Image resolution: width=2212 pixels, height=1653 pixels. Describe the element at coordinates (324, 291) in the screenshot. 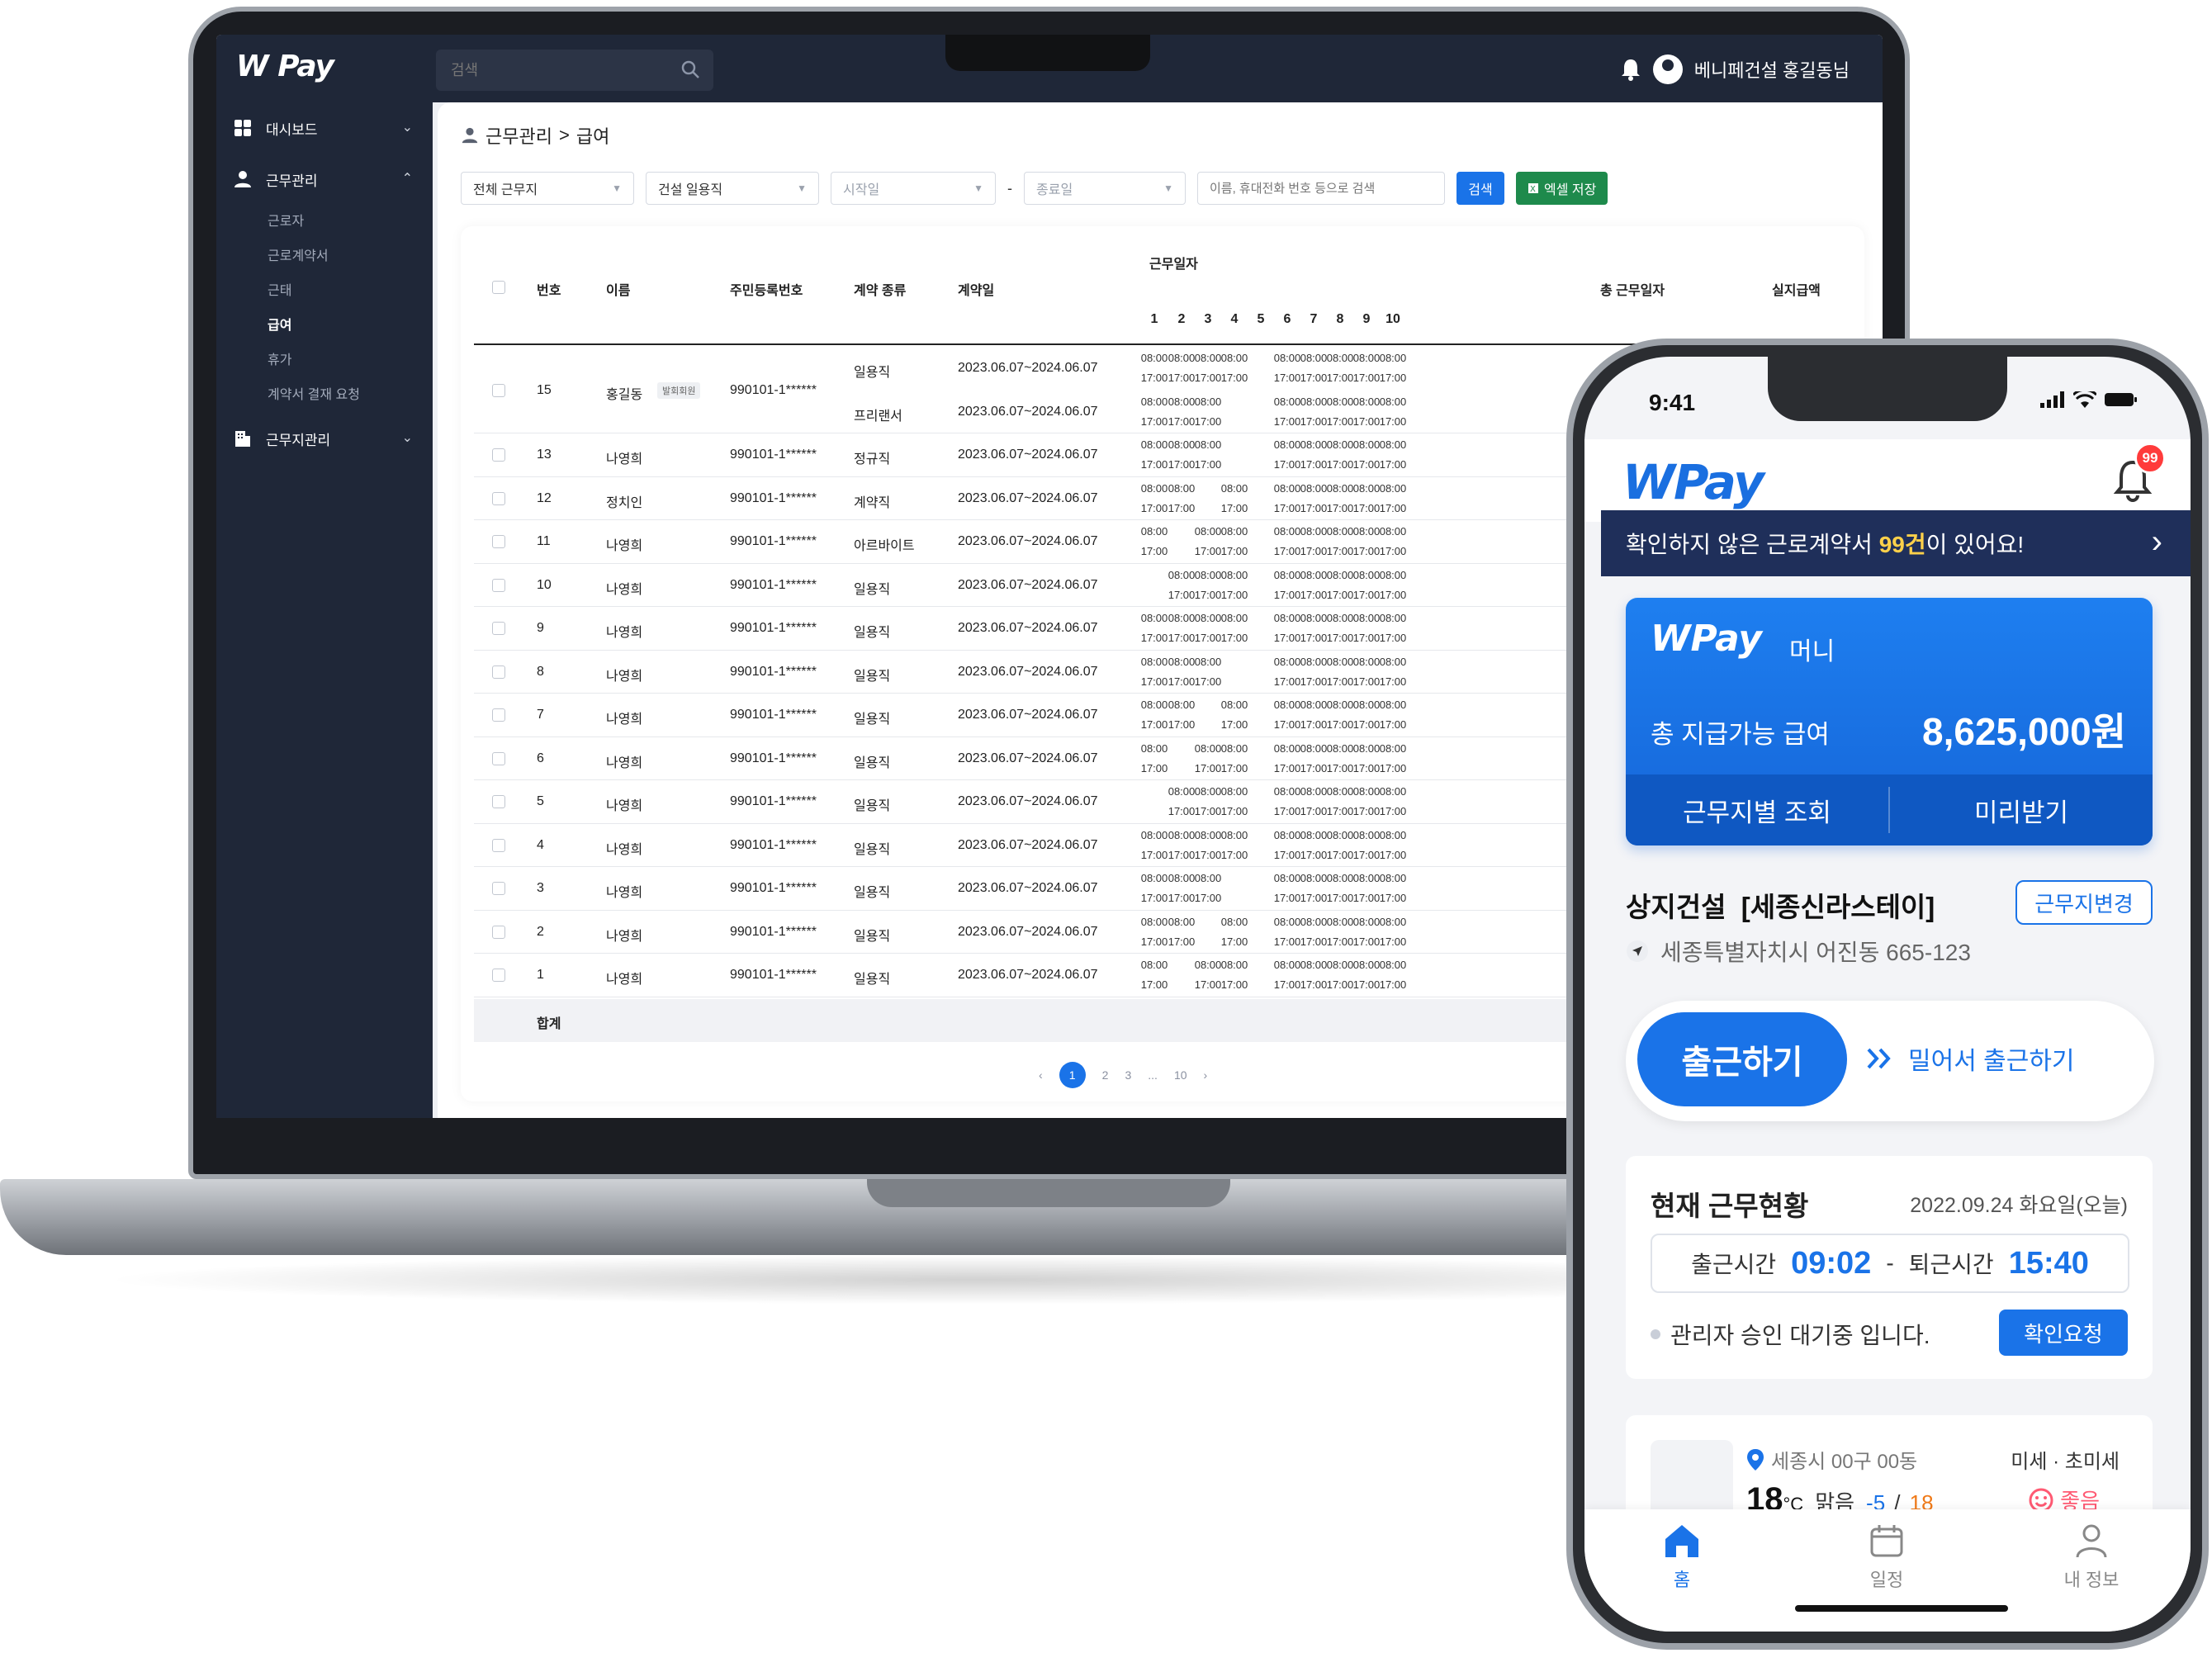

I see `sidebar-sub-attendance: 근태` at that location.